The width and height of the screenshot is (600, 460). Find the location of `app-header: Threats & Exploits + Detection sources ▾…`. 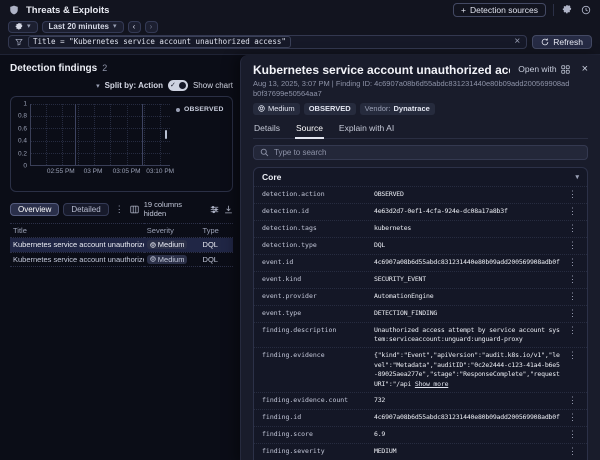

app-header: Threats & Exploits + Detection sources ▾… is located at coordinates (300, 27).